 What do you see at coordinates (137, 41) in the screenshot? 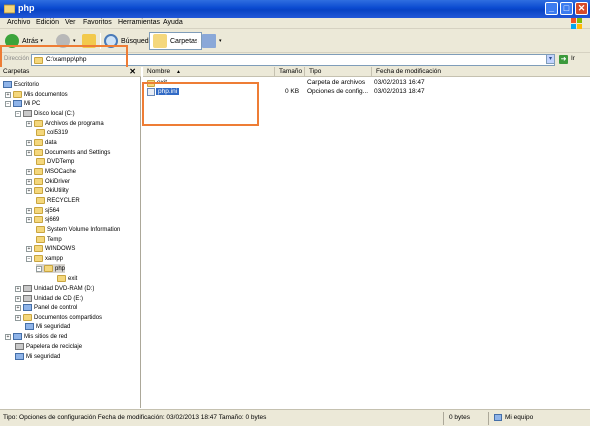
I see `search-label: Búsqueda` at bounding box center [137, 41].